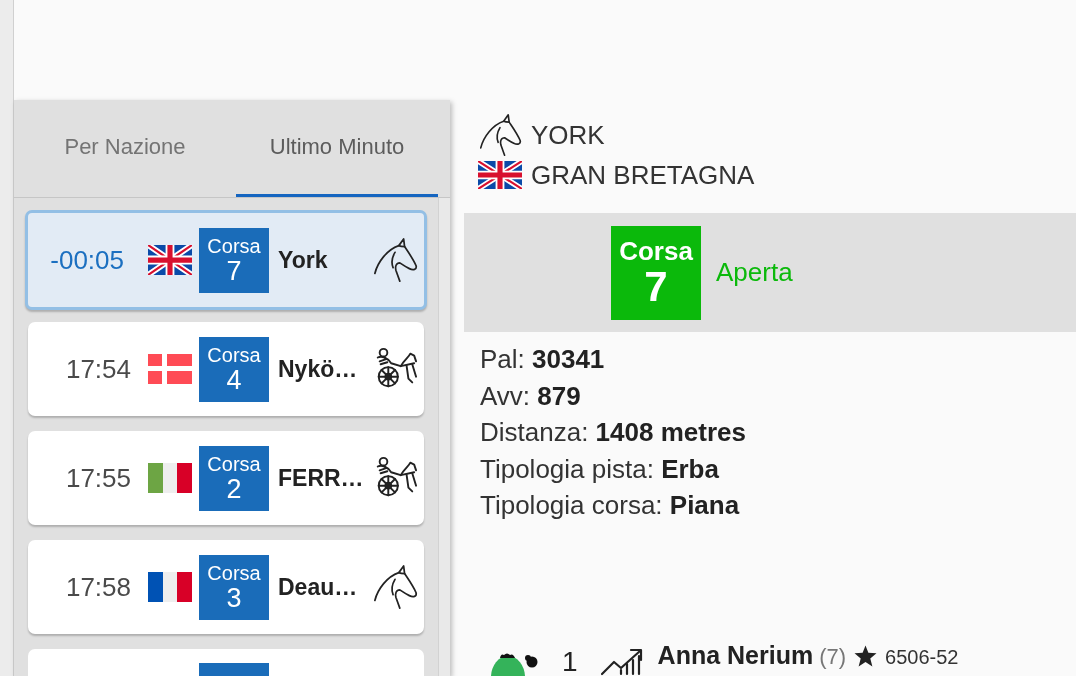 The image size is (1076, 676). Describe the element at coordinates (531, 396) in the screenshot. I see `race-info-line: Avv: 879` at that location.